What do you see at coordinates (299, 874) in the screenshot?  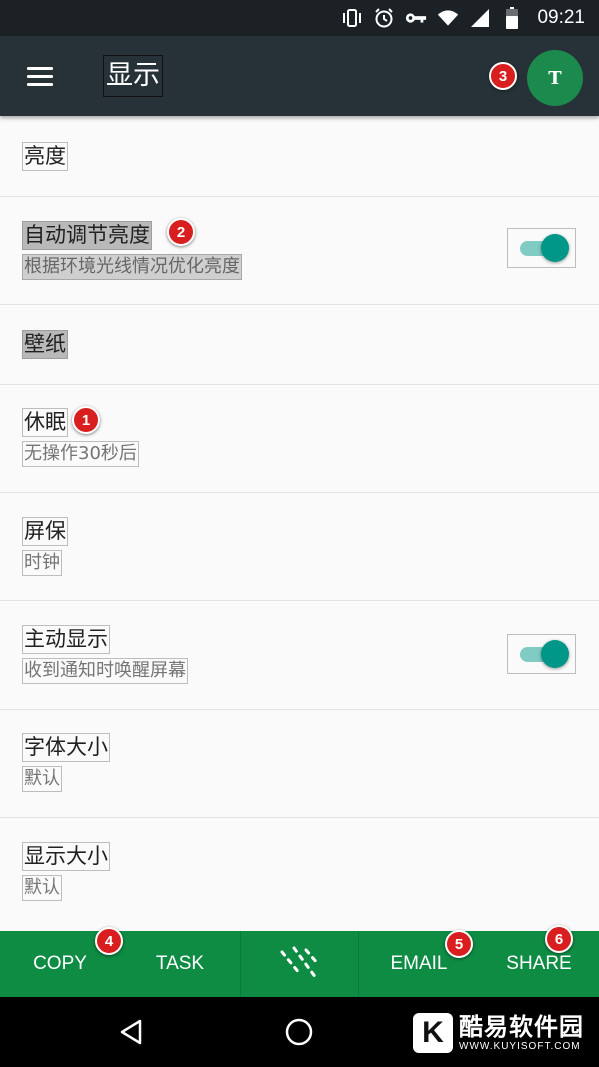 I see `settings-item-display-size: 显示大小 默认` at bounding box center [299, 874].